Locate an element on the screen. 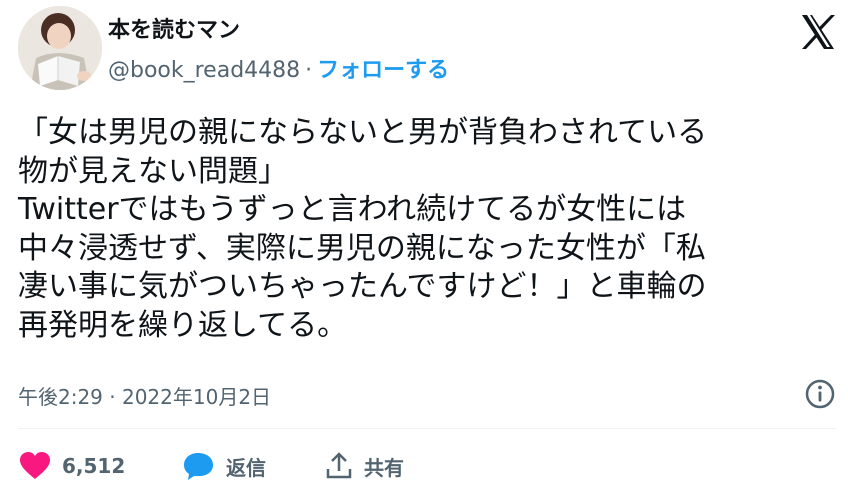 This screenshot has width=848, height=487. display-name: 本を読むマン is located at coordinates (278, 31).